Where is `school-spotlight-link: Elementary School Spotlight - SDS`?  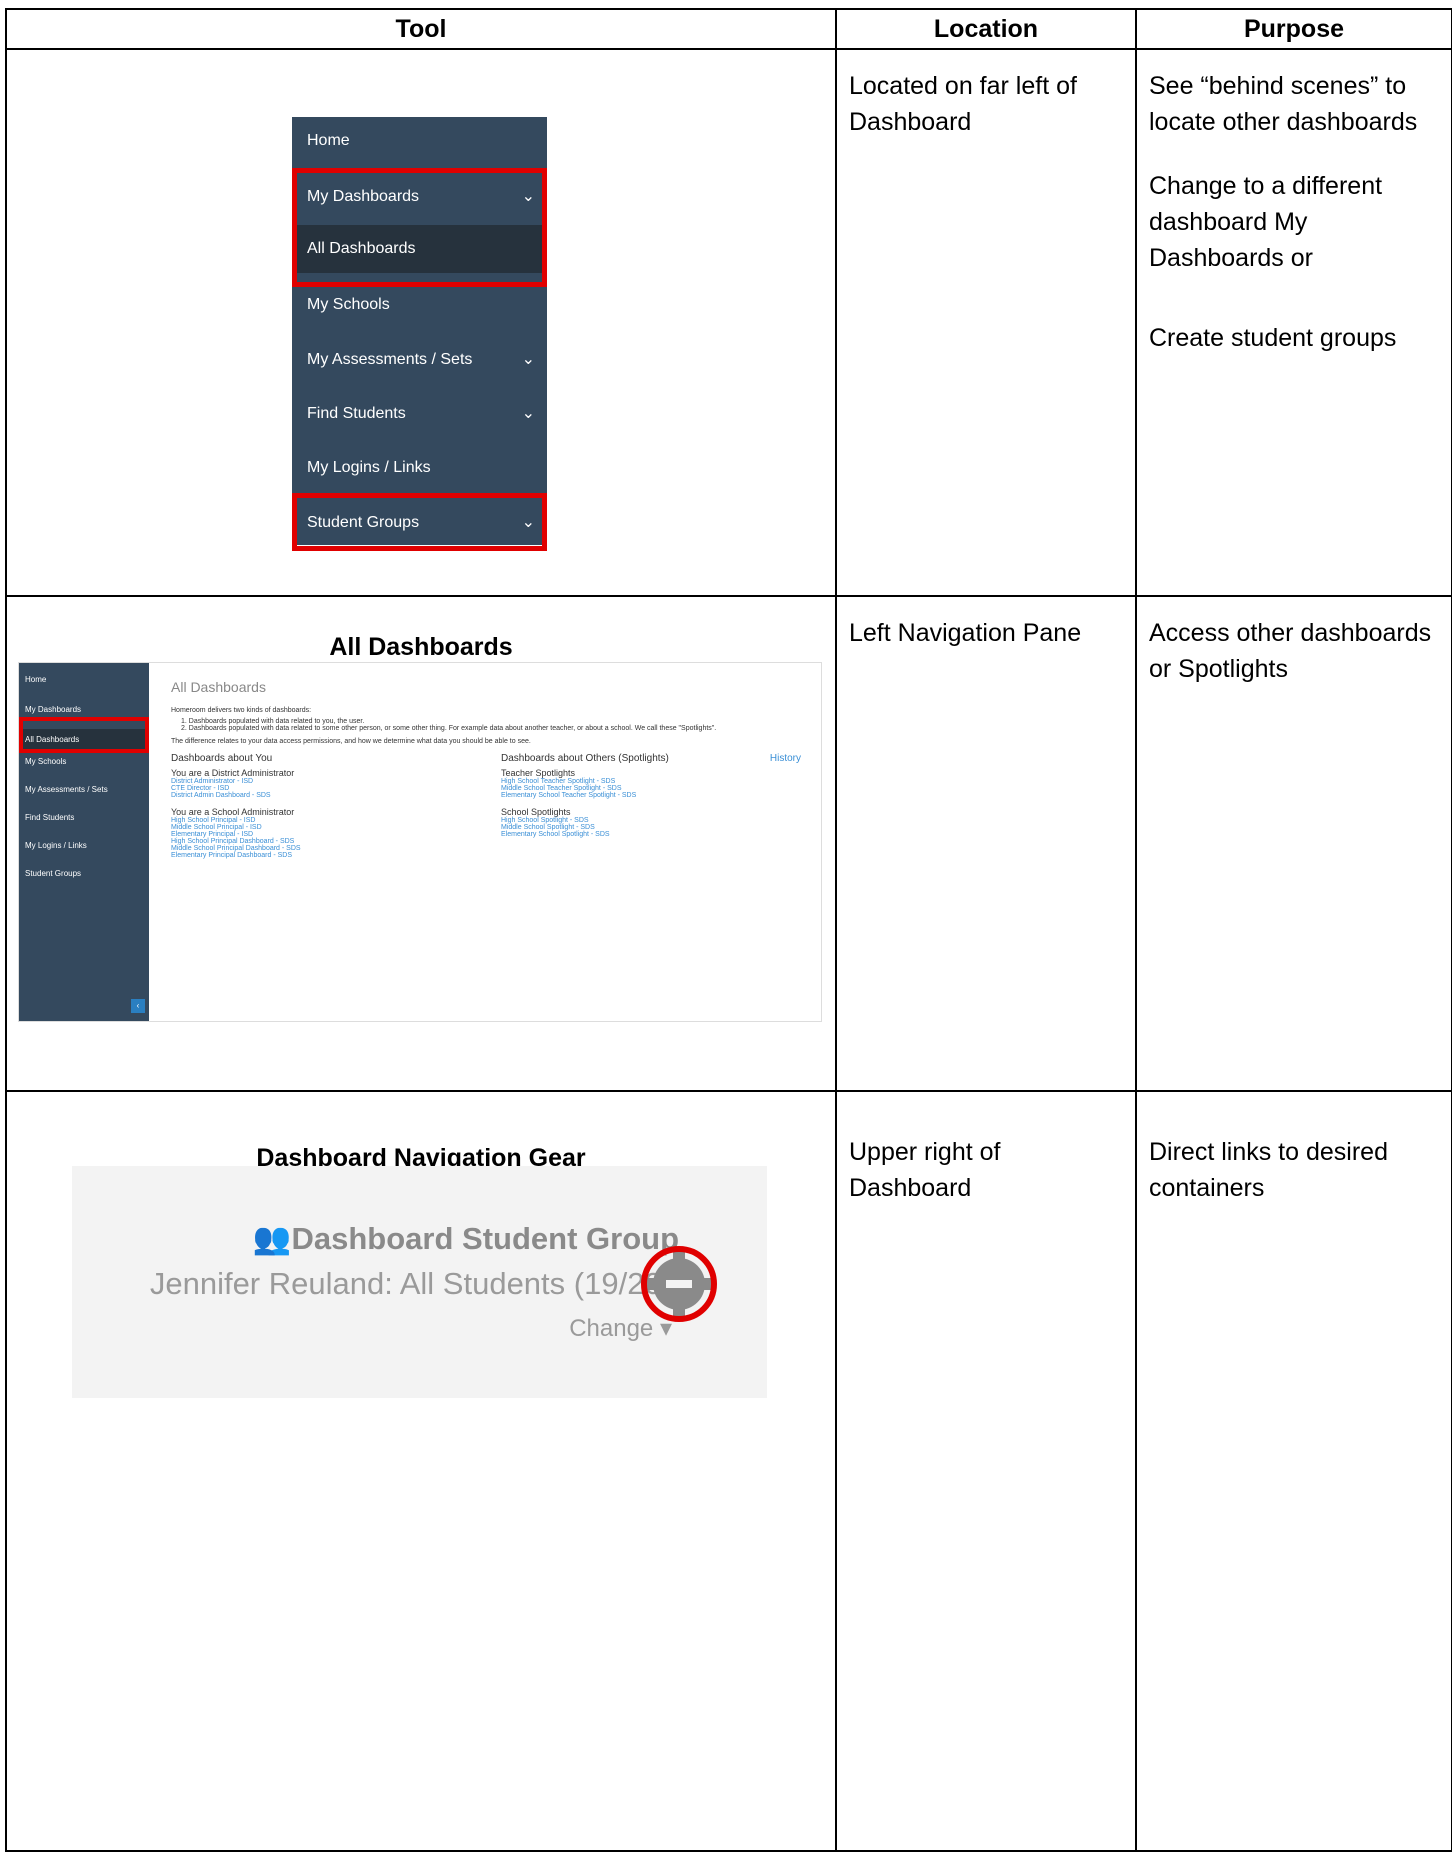
school-spotlight-link: Elementary School Spotlight - SDS is located at coordinates (651, 834).